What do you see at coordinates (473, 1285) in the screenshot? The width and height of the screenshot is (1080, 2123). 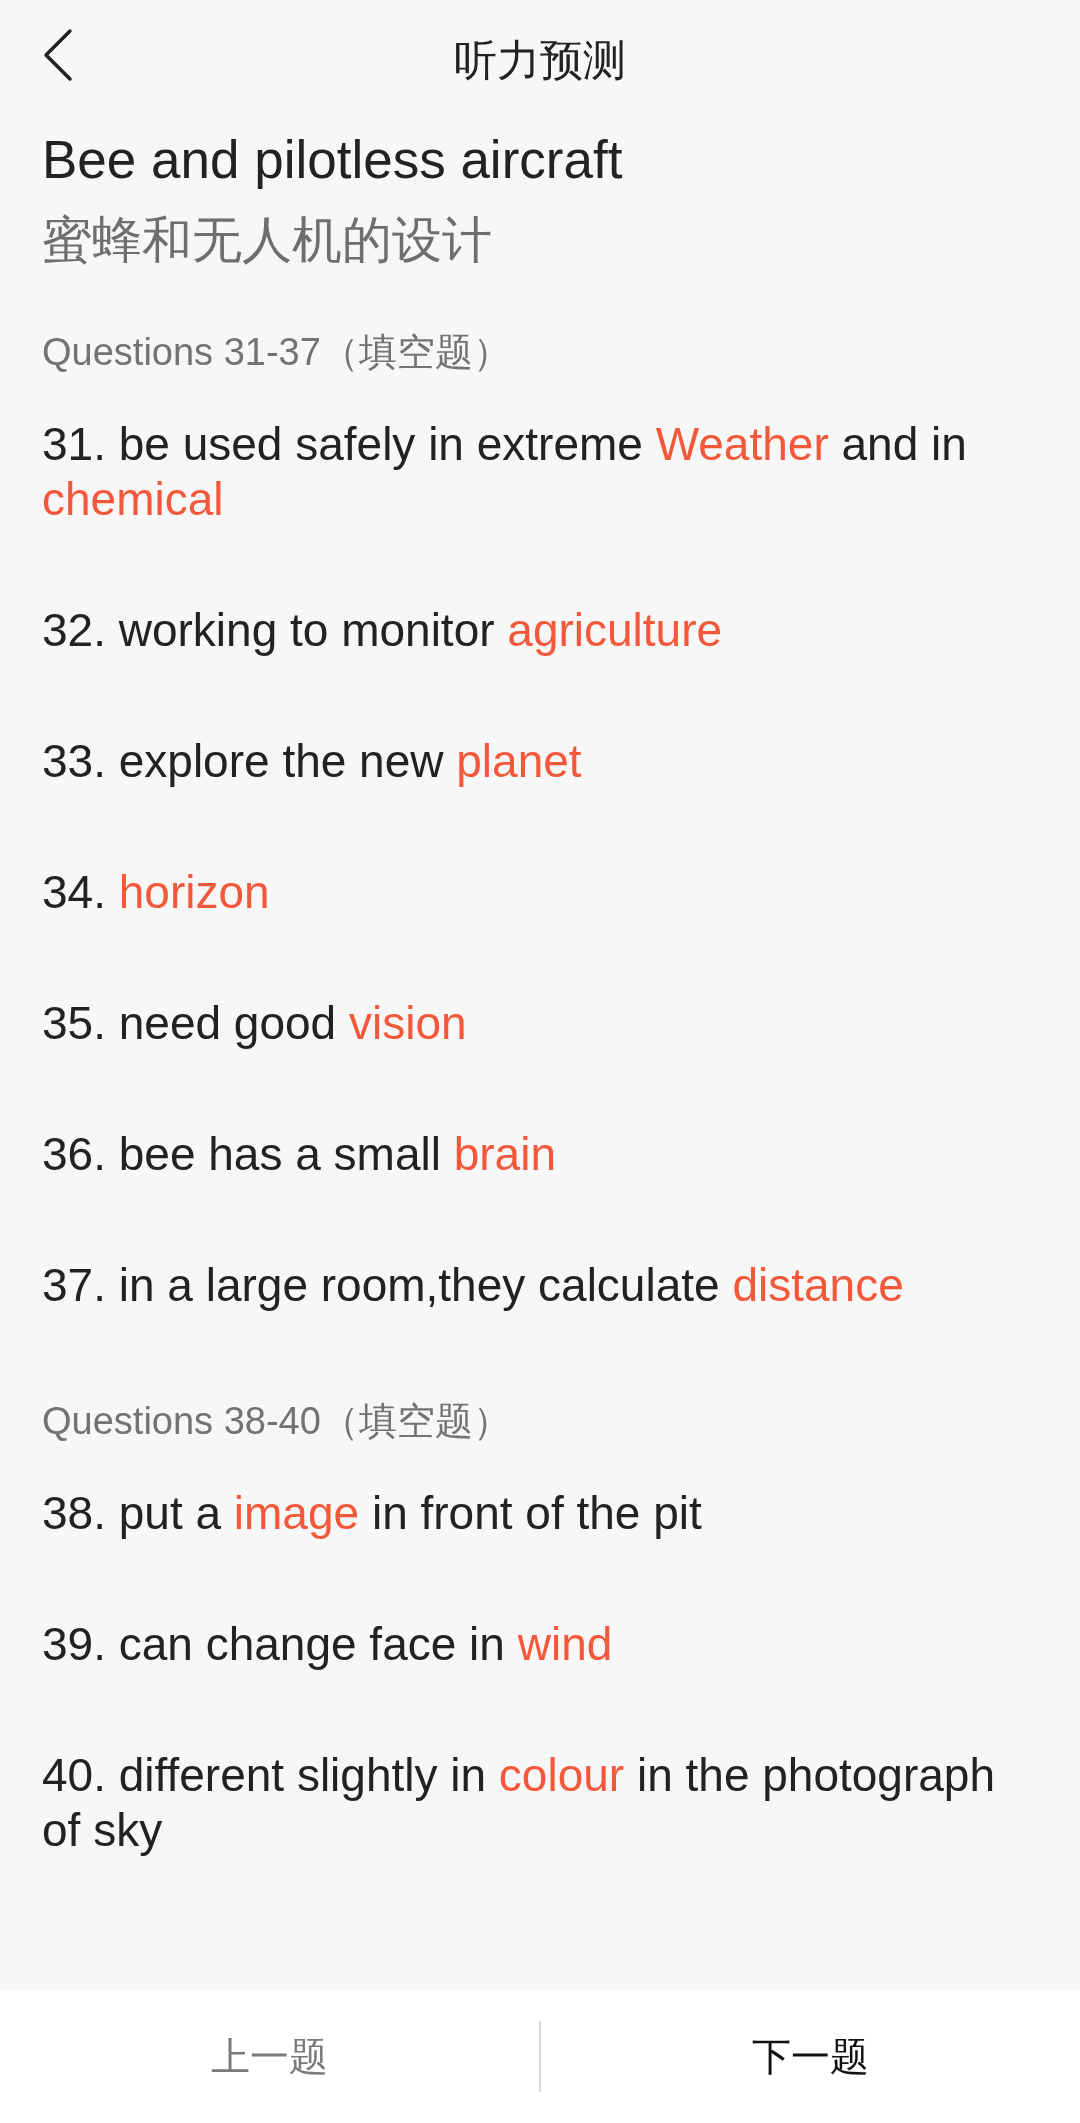 I see `question-text: 37. in a large room,they calculate distance` at bounding box center [473, 1285].